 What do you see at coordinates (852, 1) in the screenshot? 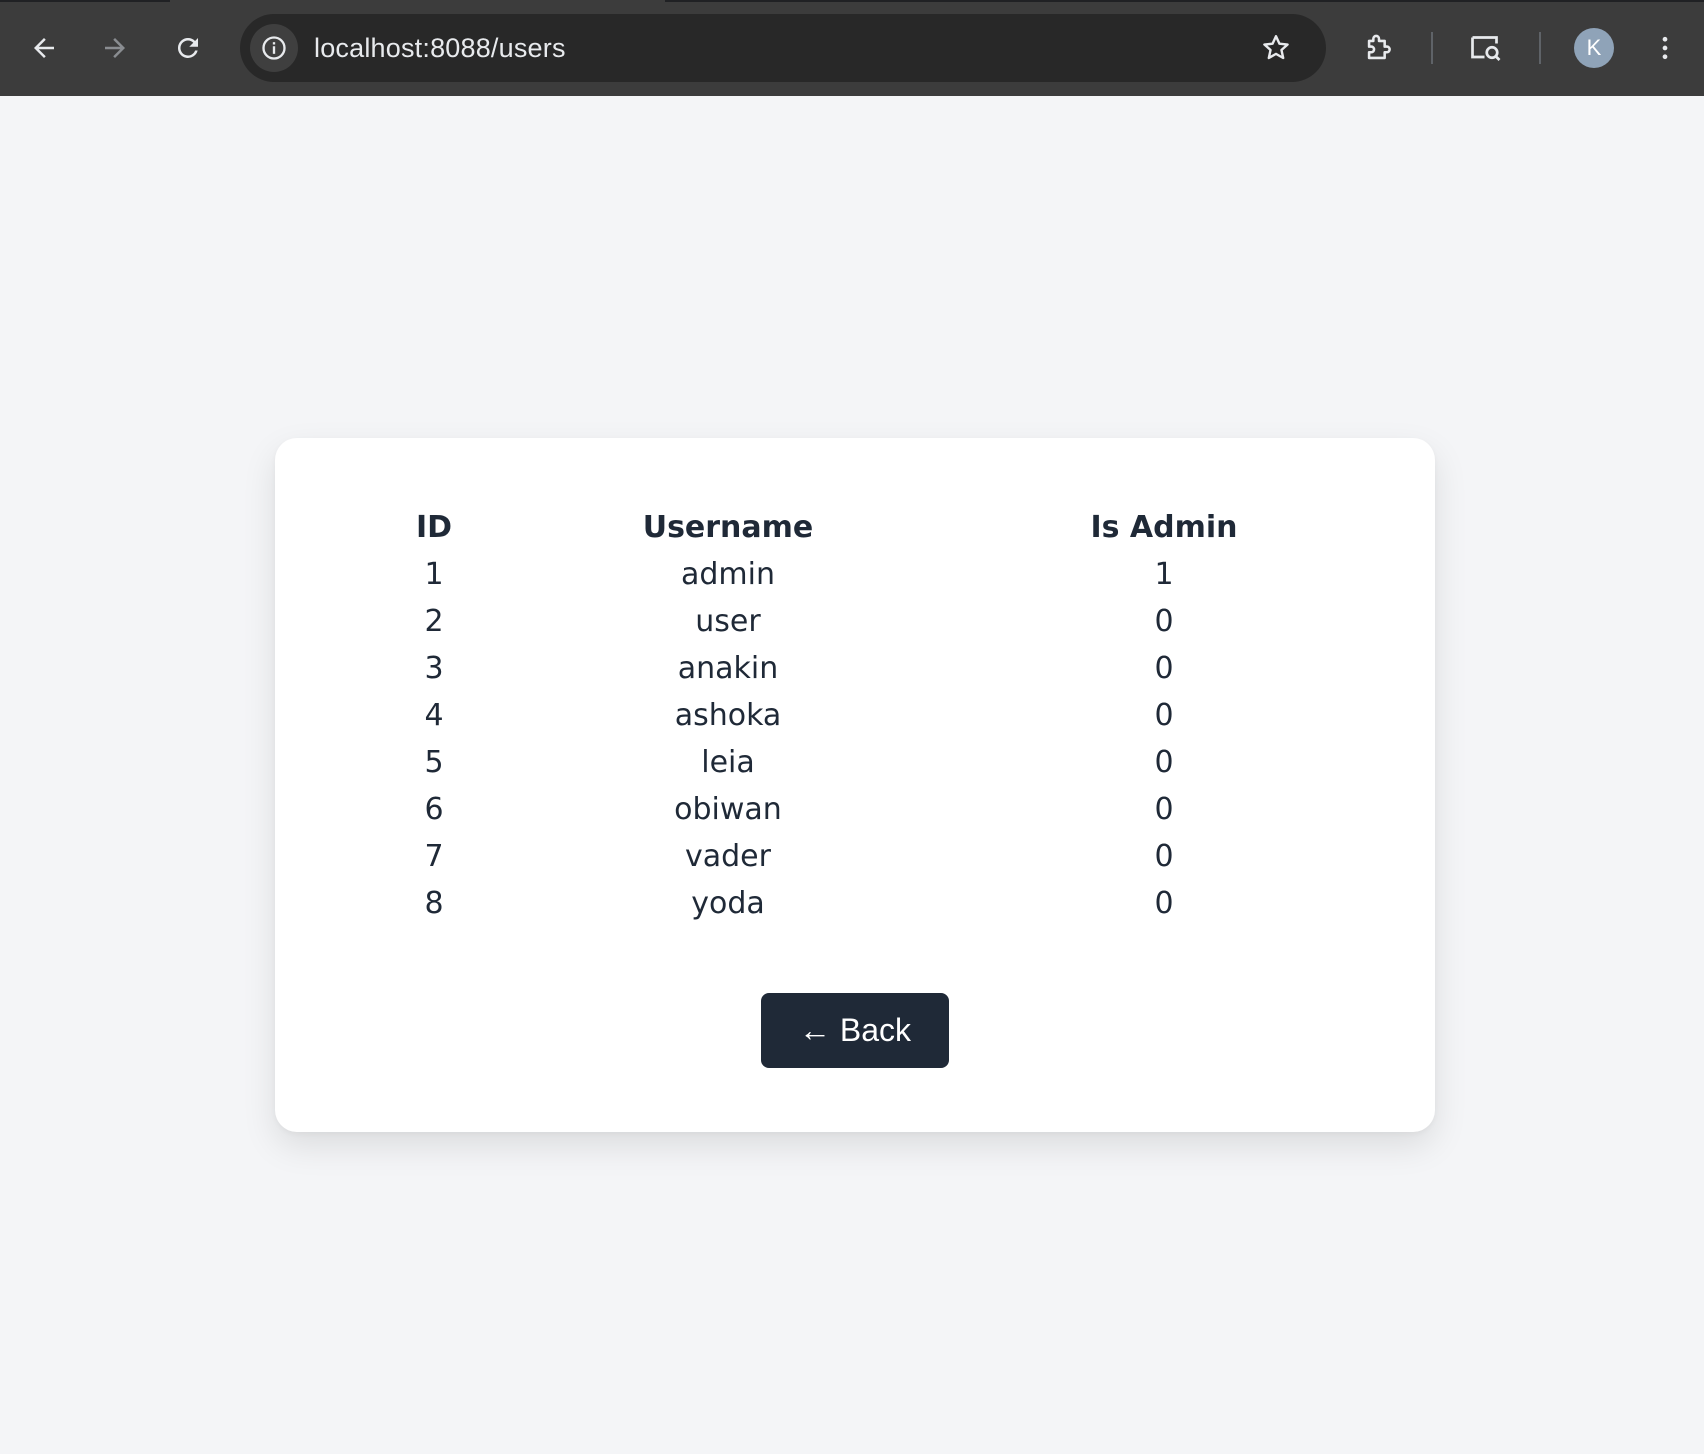
I see `tab-strip-edge` at bounding box center [852, 1].